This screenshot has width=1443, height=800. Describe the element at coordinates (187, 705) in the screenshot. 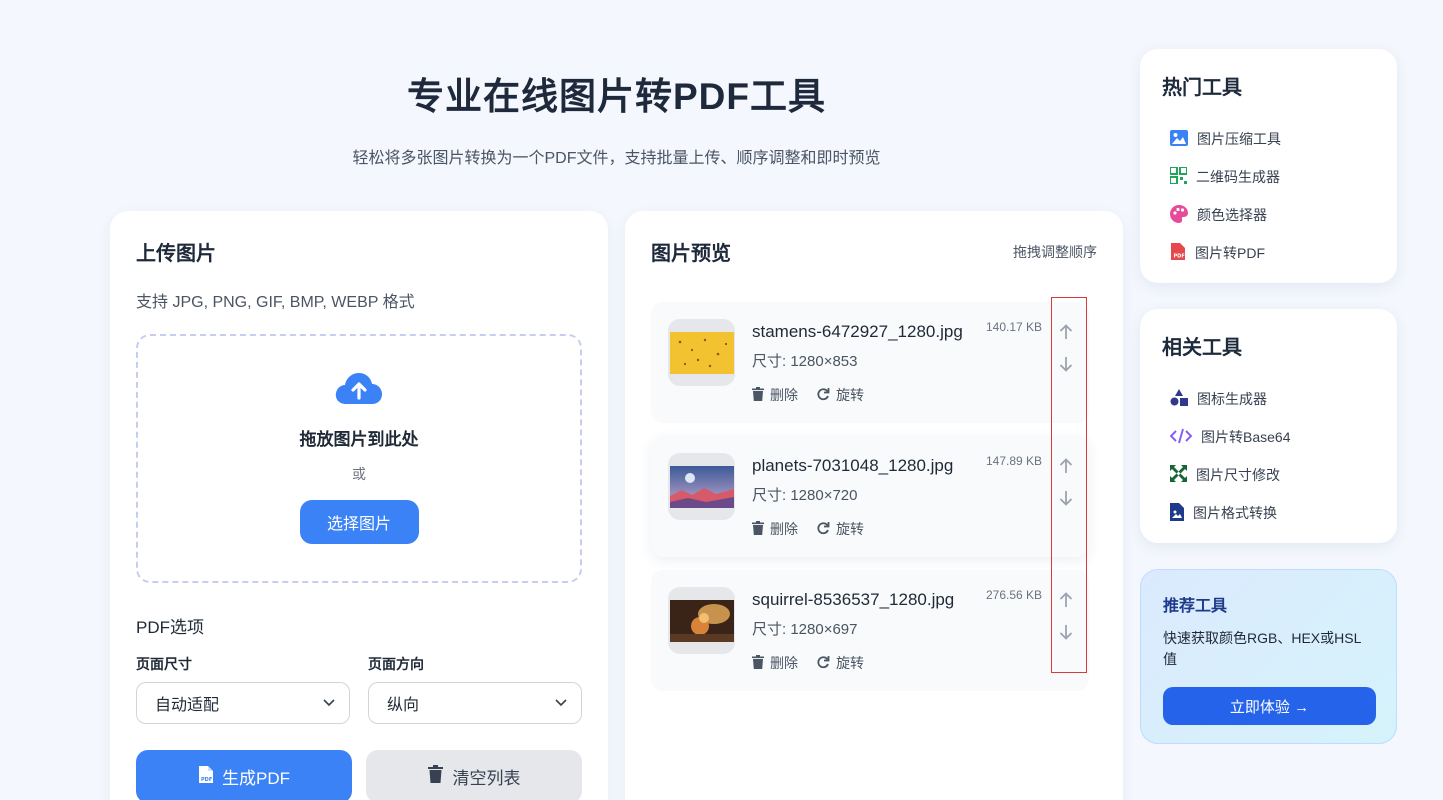

I see `page-size-value: 自动适配` at that location.